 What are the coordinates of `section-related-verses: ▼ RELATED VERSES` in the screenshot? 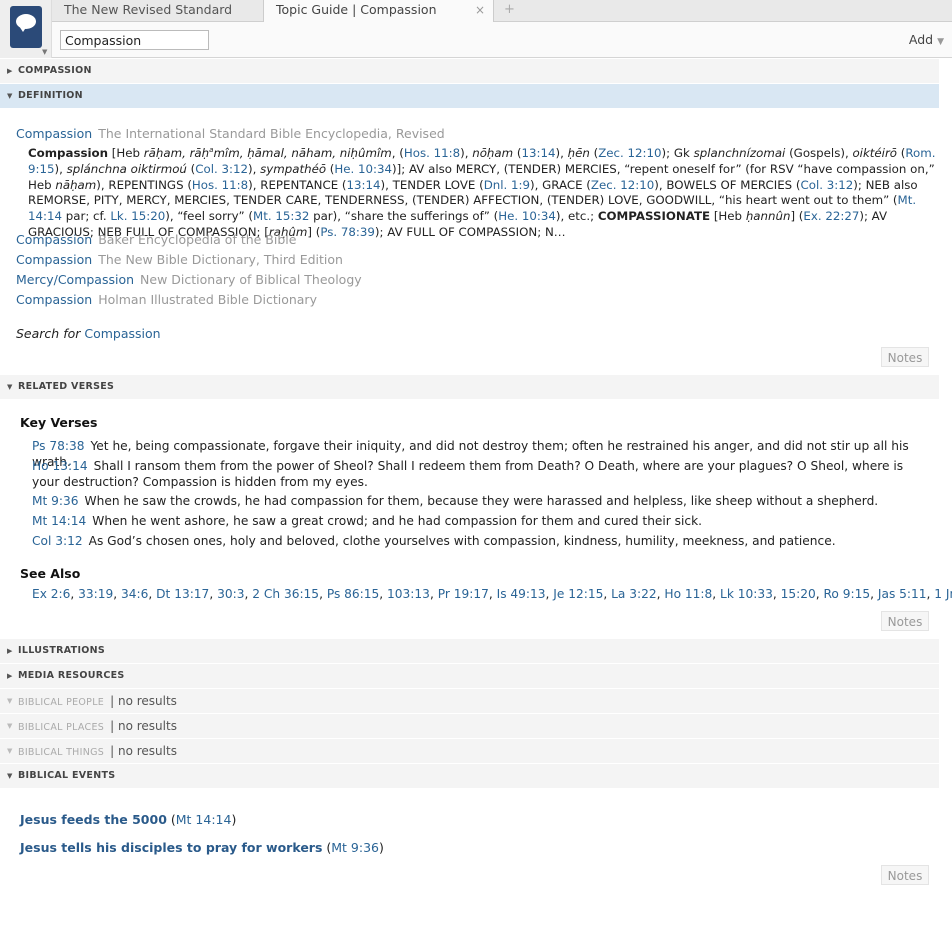 It's located at (469, 387).